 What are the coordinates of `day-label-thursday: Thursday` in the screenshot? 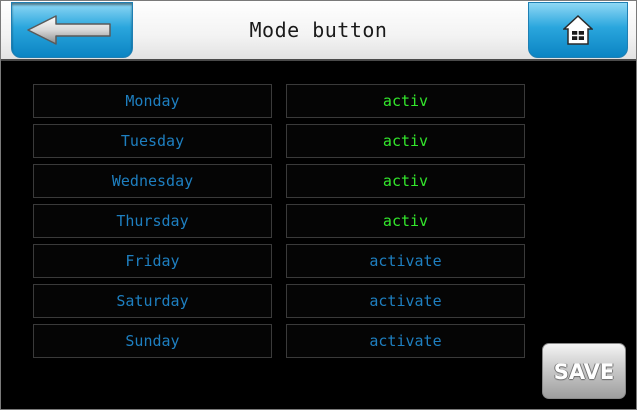 It's located at (152, 221).